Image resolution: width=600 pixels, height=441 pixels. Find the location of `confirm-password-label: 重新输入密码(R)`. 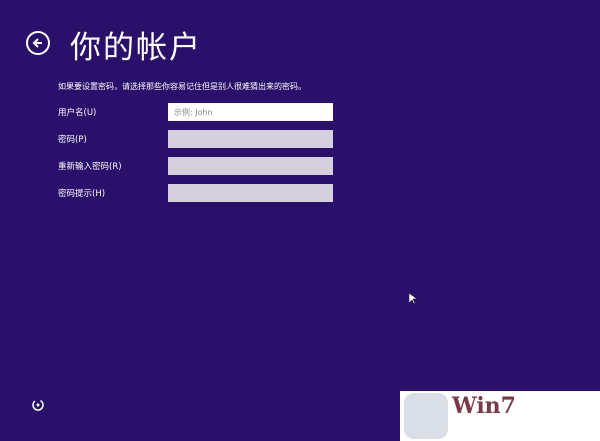

confirm-password-label: 重新输入密码(R) is located at coordinates (90, 167).